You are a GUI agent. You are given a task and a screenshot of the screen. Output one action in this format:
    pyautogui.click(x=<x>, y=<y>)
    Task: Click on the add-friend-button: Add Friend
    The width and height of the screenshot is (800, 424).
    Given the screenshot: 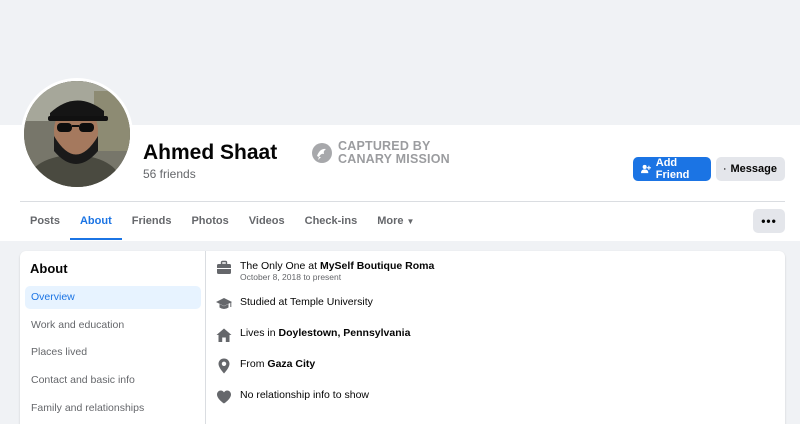 What is the action you would take?
    pyautogui.click(x=672, y=169)
    